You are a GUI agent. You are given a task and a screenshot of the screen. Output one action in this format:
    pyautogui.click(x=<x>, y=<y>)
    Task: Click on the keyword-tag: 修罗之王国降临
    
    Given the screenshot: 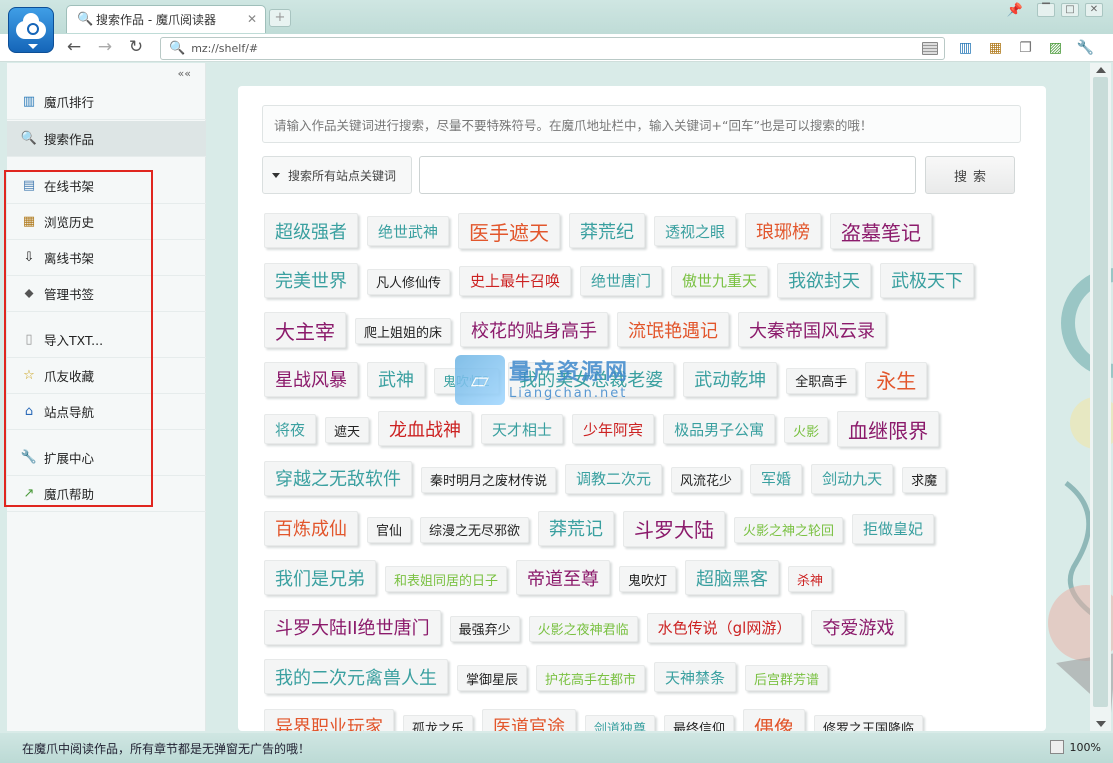 What is the action you would take?
    pyautogui.click(x=869, y=722)
    